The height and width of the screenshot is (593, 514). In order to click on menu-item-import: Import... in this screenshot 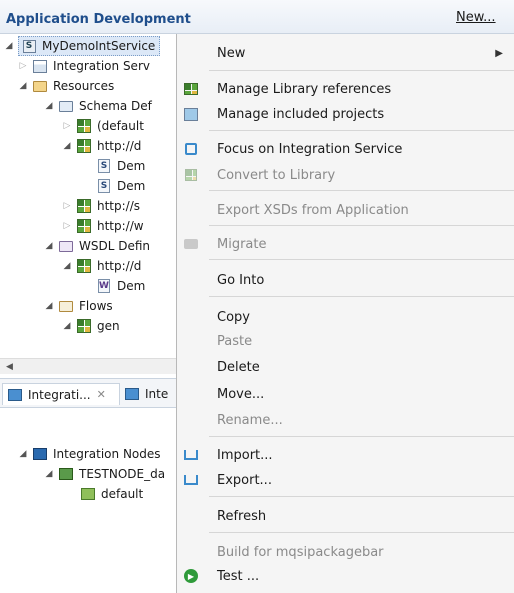, I will do `click(345, 455)`.